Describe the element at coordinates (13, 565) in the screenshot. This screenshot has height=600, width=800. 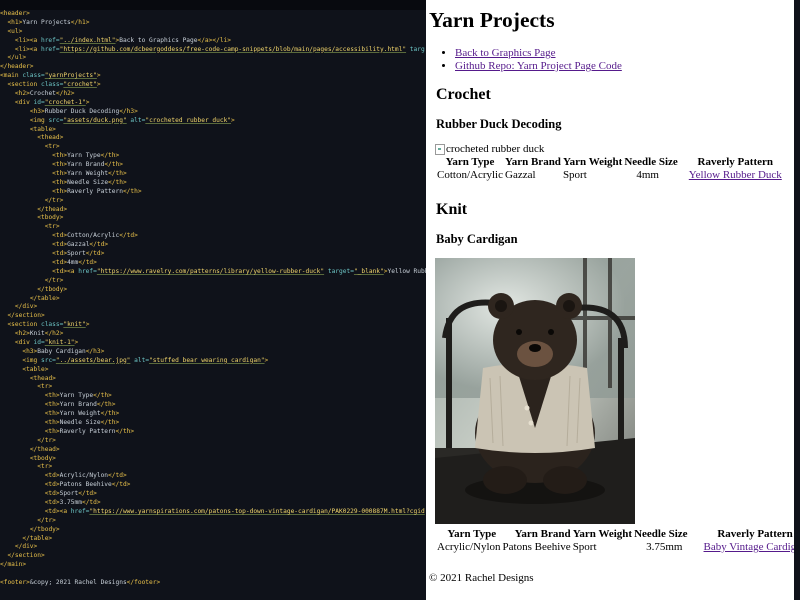
I see `code-token: </main>` at that location.